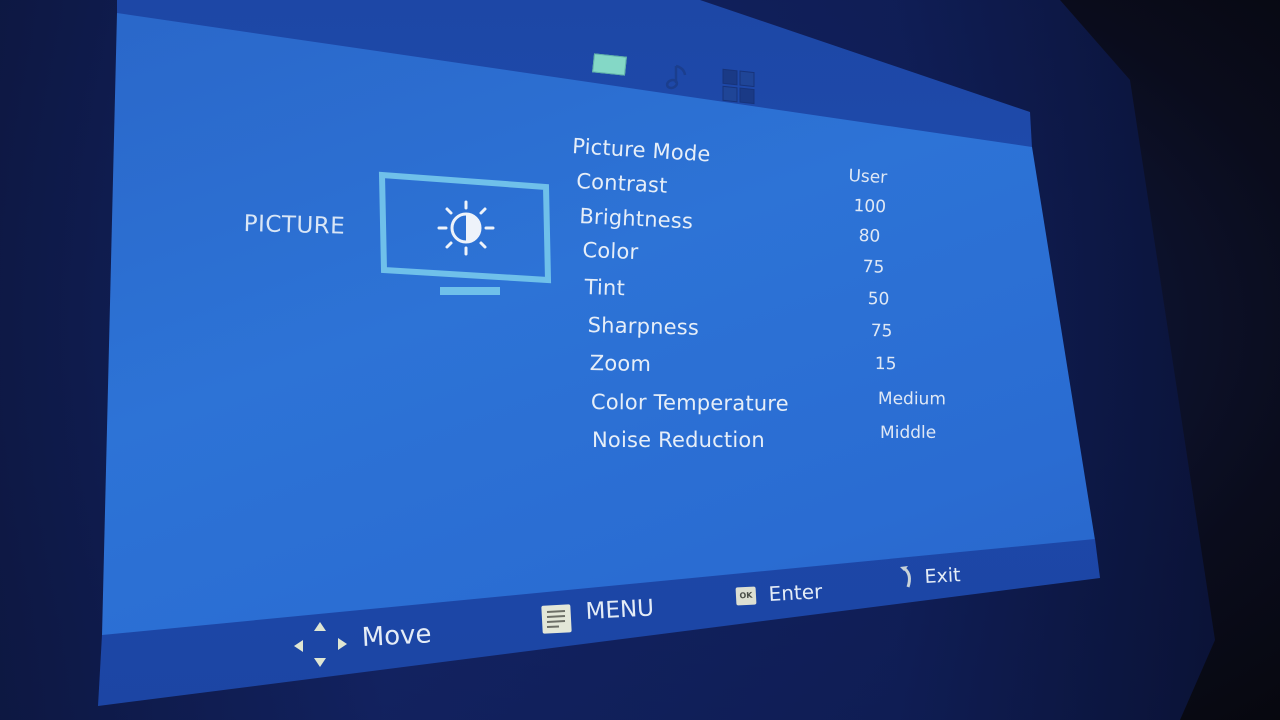  What do you see at coordinates (294, 225) in the screenshot?
I see `section-title: PICTURE` at bounding box center [294, 225].